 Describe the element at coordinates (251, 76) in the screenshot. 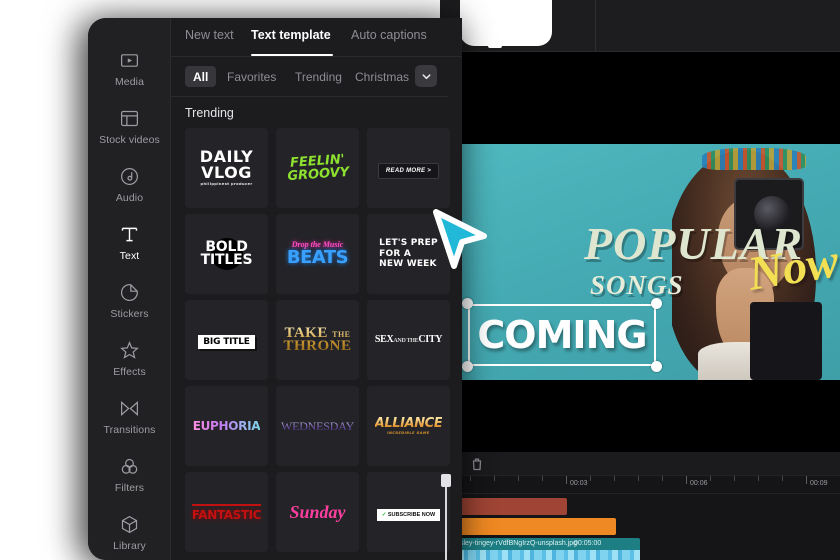

I see `chip-favorites: Favorites` at that location.